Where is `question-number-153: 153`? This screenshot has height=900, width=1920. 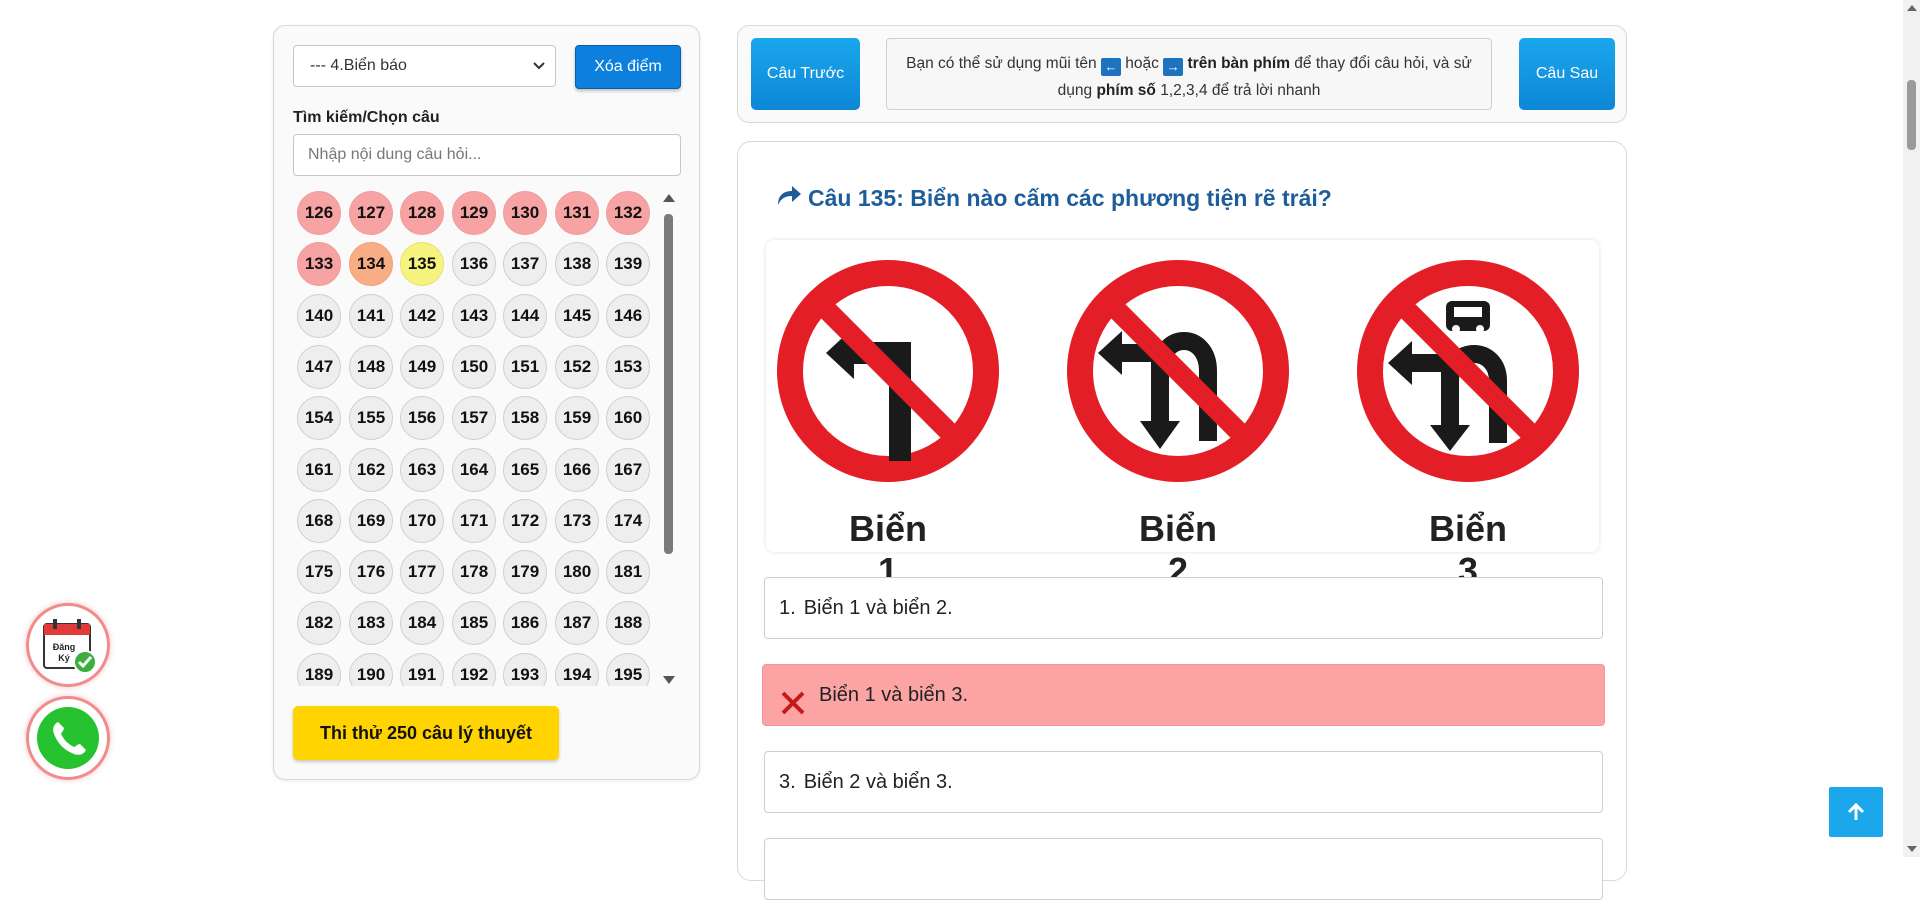 question-number-153: 153 is located at coordinates (628, 367).